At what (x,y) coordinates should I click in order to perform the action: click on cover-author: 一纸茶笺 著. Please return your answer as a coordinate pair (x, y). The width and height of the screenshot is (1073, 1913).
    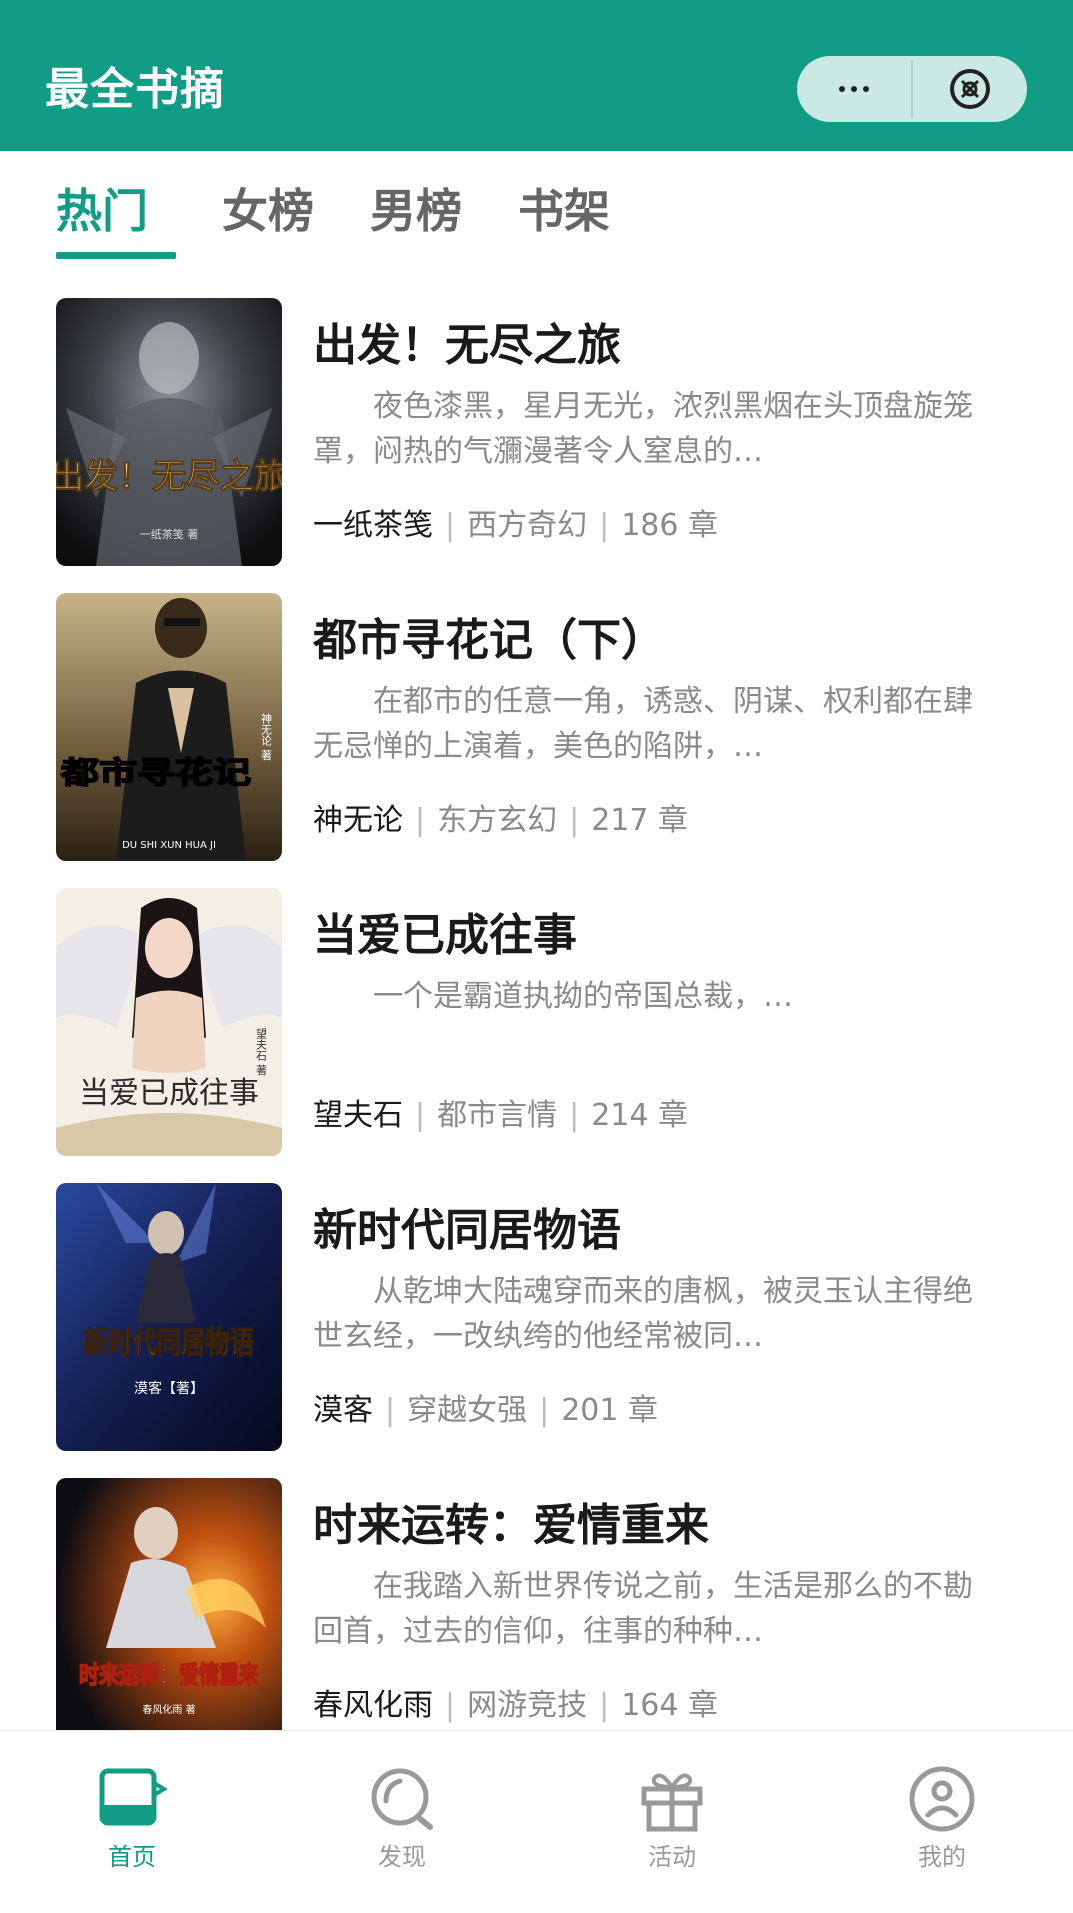
    Looking at the image, I should click on (169, 534).